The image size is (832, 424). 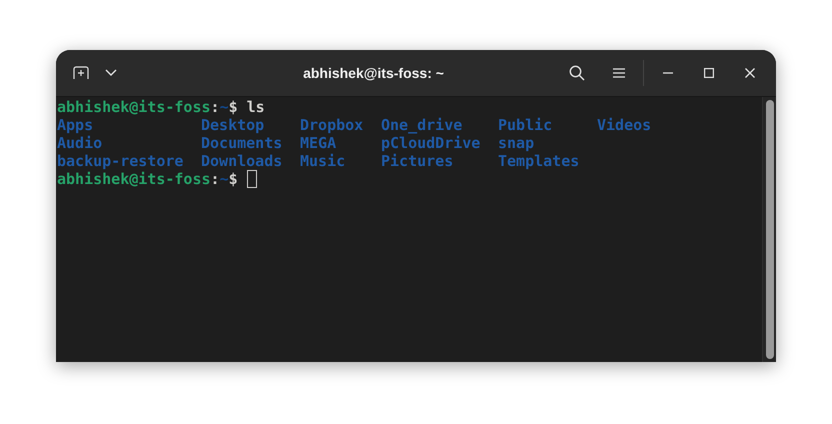 What do you see at coordinates (241, 161) in the screenshot?
I see `directory-name: Downloads` at bounding box center [241, 161].